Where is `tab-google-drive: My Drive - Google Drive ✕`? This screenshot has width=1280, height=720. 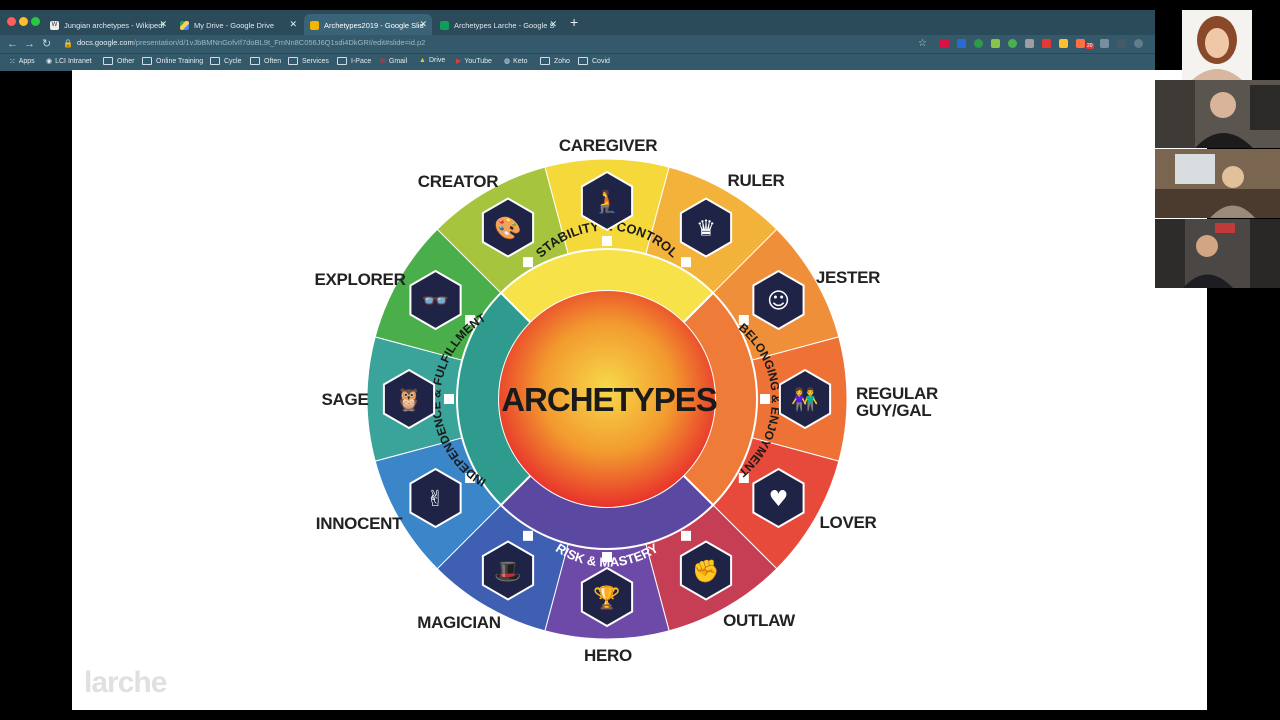 tab-google-drive: My Drive - Google Drive ✕ is located at coordinates (238, 25).